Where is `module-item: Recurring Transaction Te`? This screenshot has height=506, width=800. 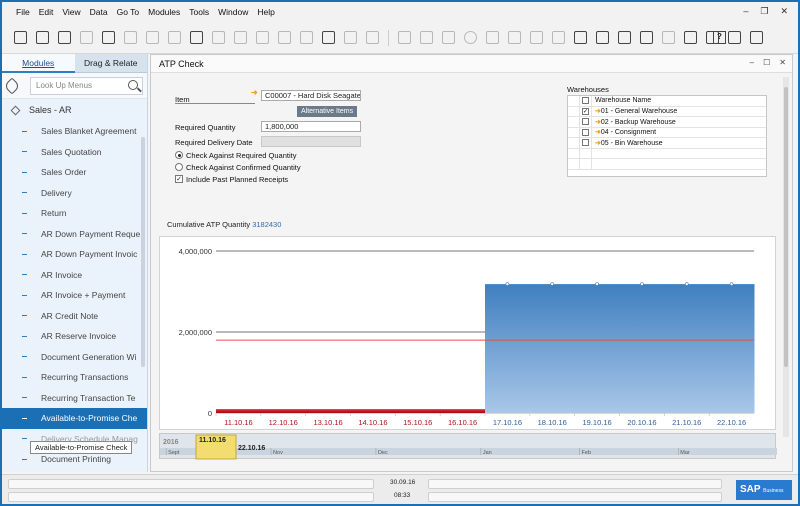 module-item: Recurring Transaction Te is located at coordinates (74, 398).